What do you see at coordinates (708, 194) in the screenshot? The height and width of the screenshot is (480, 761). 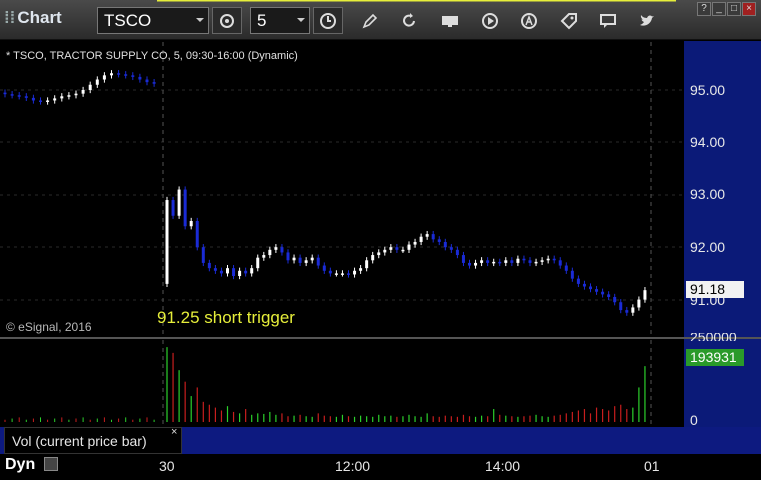 I see `price-label-93: 93.00` at bounding box center [708, 194].